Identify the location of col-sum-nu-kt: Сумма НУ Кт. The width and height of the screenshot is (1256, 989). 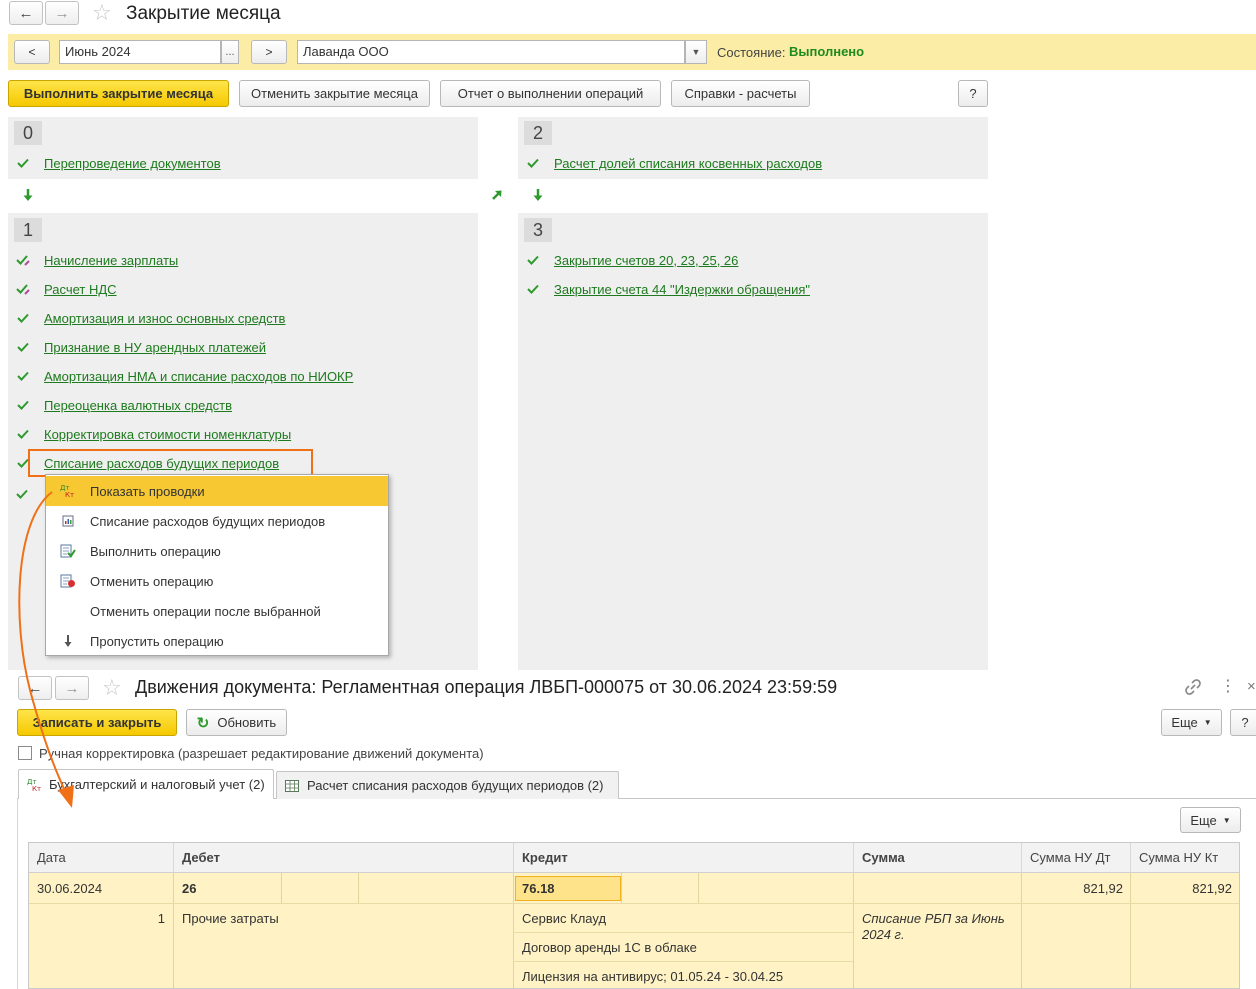
(1185, 858).